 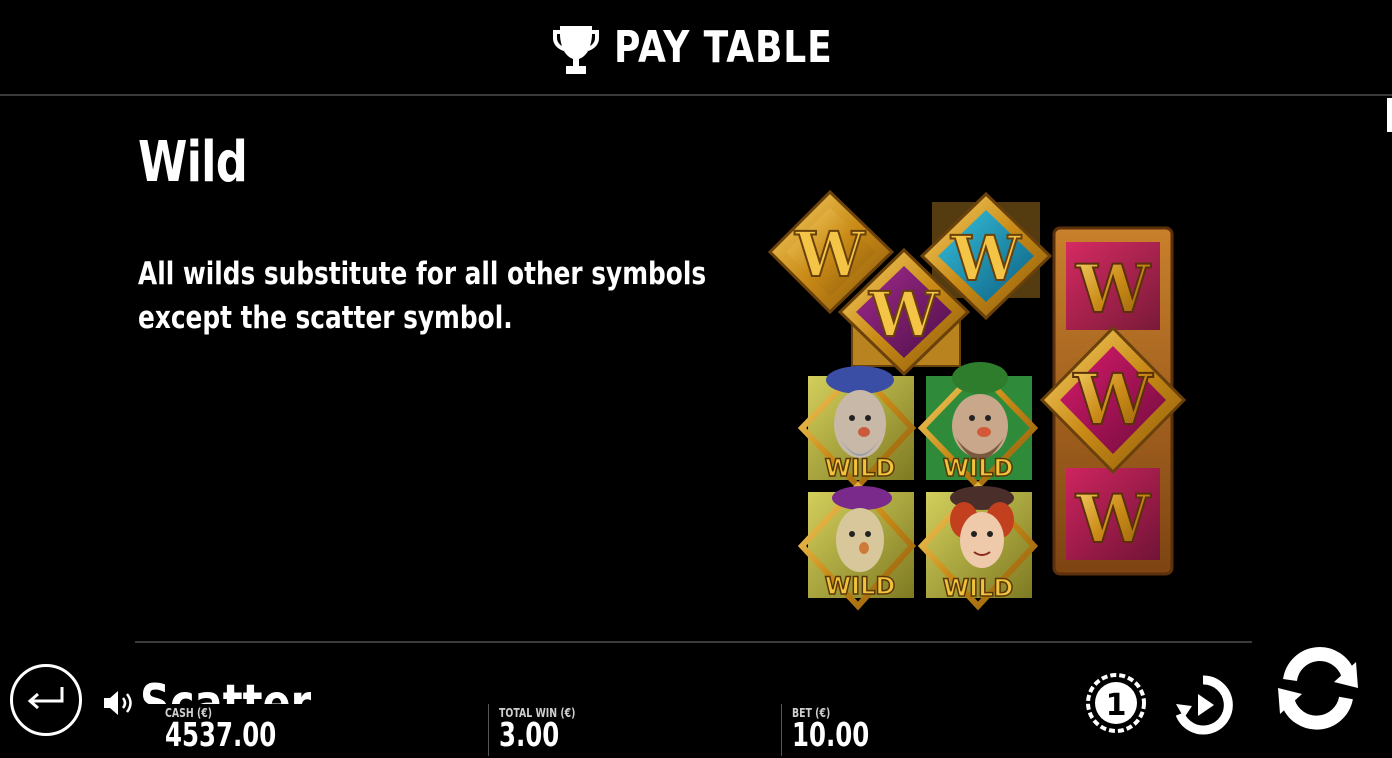 What do you see at coordinates (221, 734) in the screenshot?
I see `cash-value: 4537.00` at bounding box center [221, 734].